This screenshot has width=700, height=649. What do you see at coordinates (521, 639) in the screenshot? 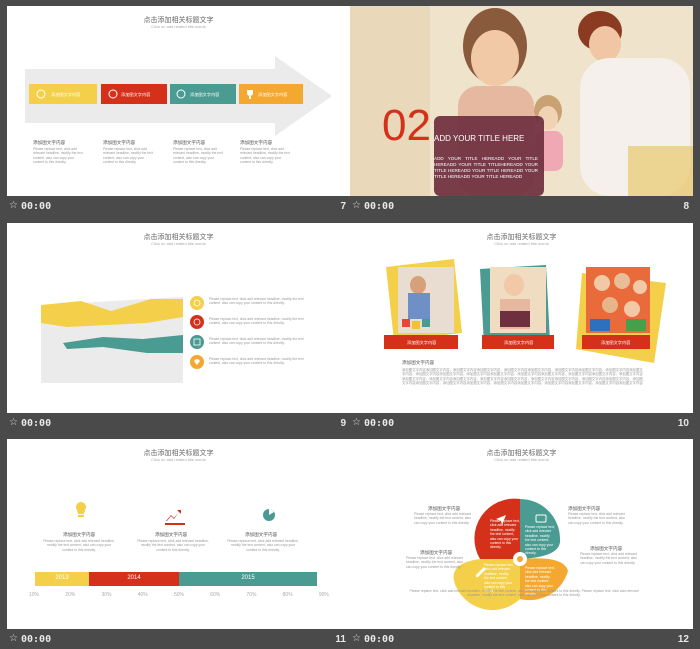
I see `slide-bar: ☆ 00:00 12` at bounding box center [521, 639].